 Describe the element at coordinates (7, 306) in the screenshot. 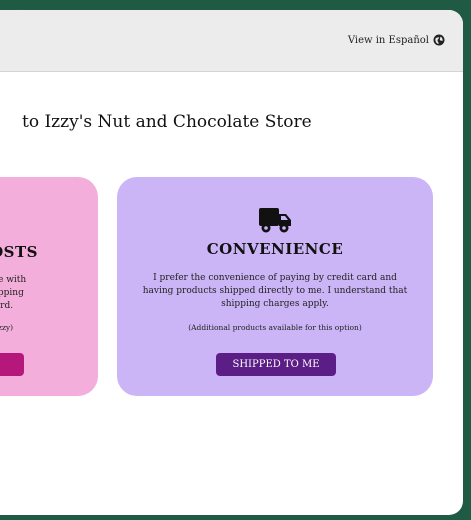

I see `costs-text-line: y credit card.` at that location.